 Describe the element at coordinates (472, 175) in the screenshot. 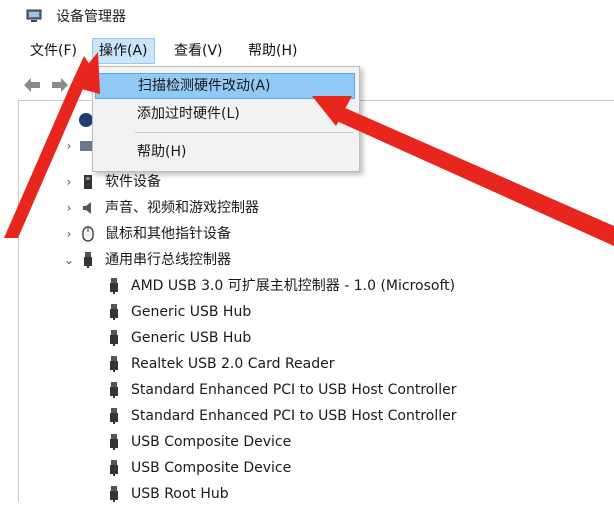

I see `annotation-arrow-right` at that location.